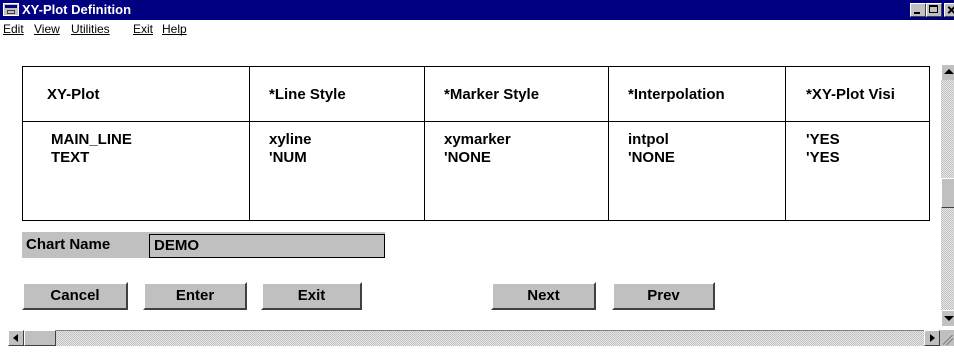 This screenshot has height=352, width=954. I want to click on scroll-down-arrow-icon, so click(947, 318).